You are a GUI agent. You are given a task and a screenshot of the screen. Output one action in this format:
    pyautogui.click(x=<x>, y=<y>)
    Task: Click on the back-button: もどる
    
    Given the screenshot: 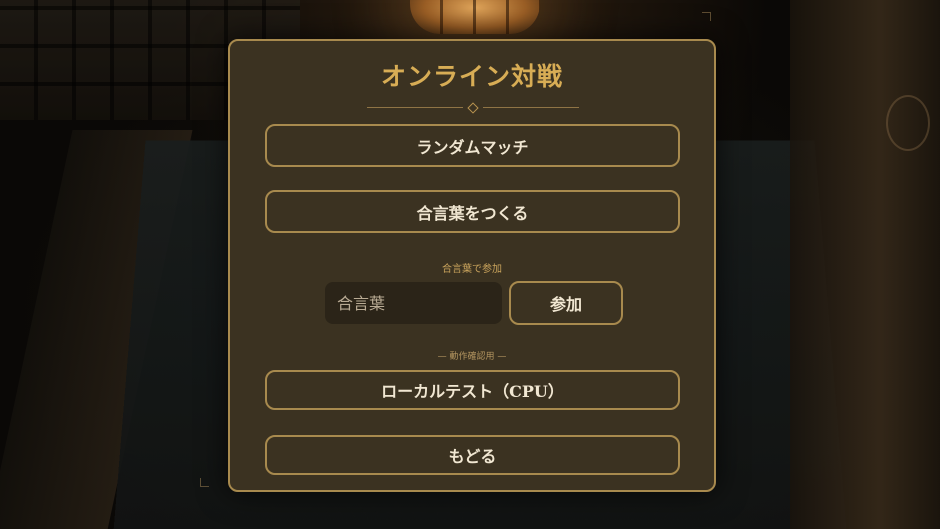 What is the action you would take?
    pyautogui.click(x=472, y=455)
    